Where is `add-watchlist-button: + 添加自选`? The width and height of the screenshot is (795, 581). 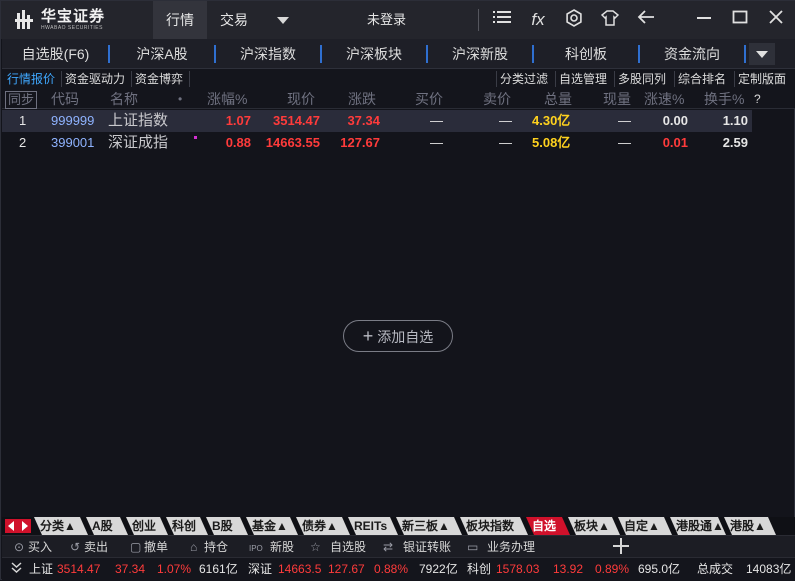
add-watchlist-button: + 添加自选 is located at coordinates (398, 336).